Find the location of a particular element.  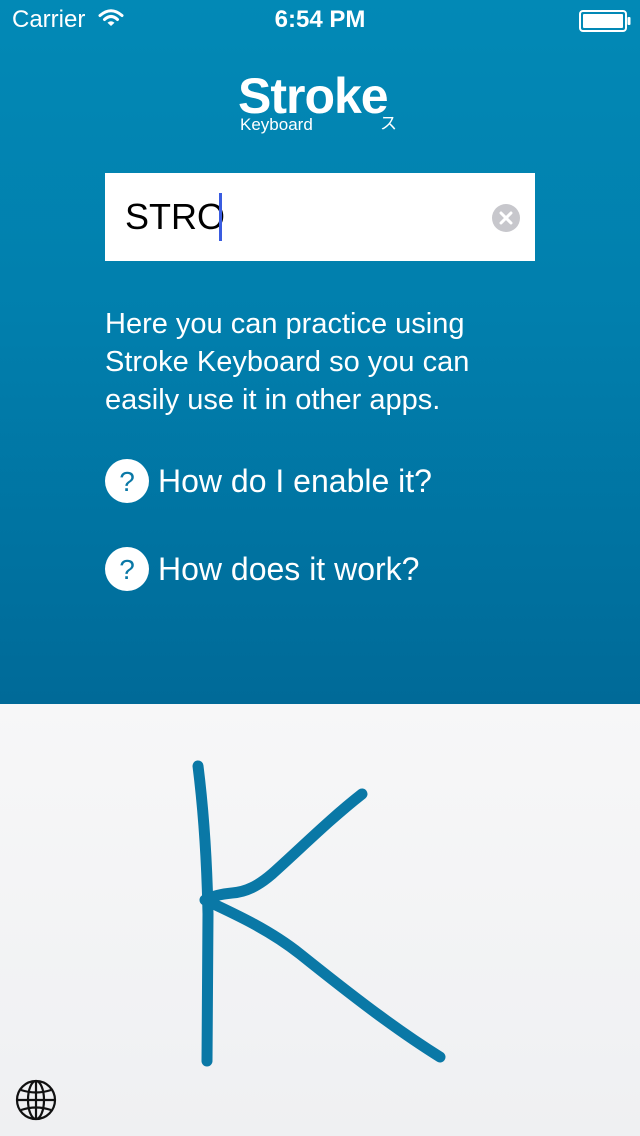

logo-subtitle: Keyboard is located at coordinates (276, 124).